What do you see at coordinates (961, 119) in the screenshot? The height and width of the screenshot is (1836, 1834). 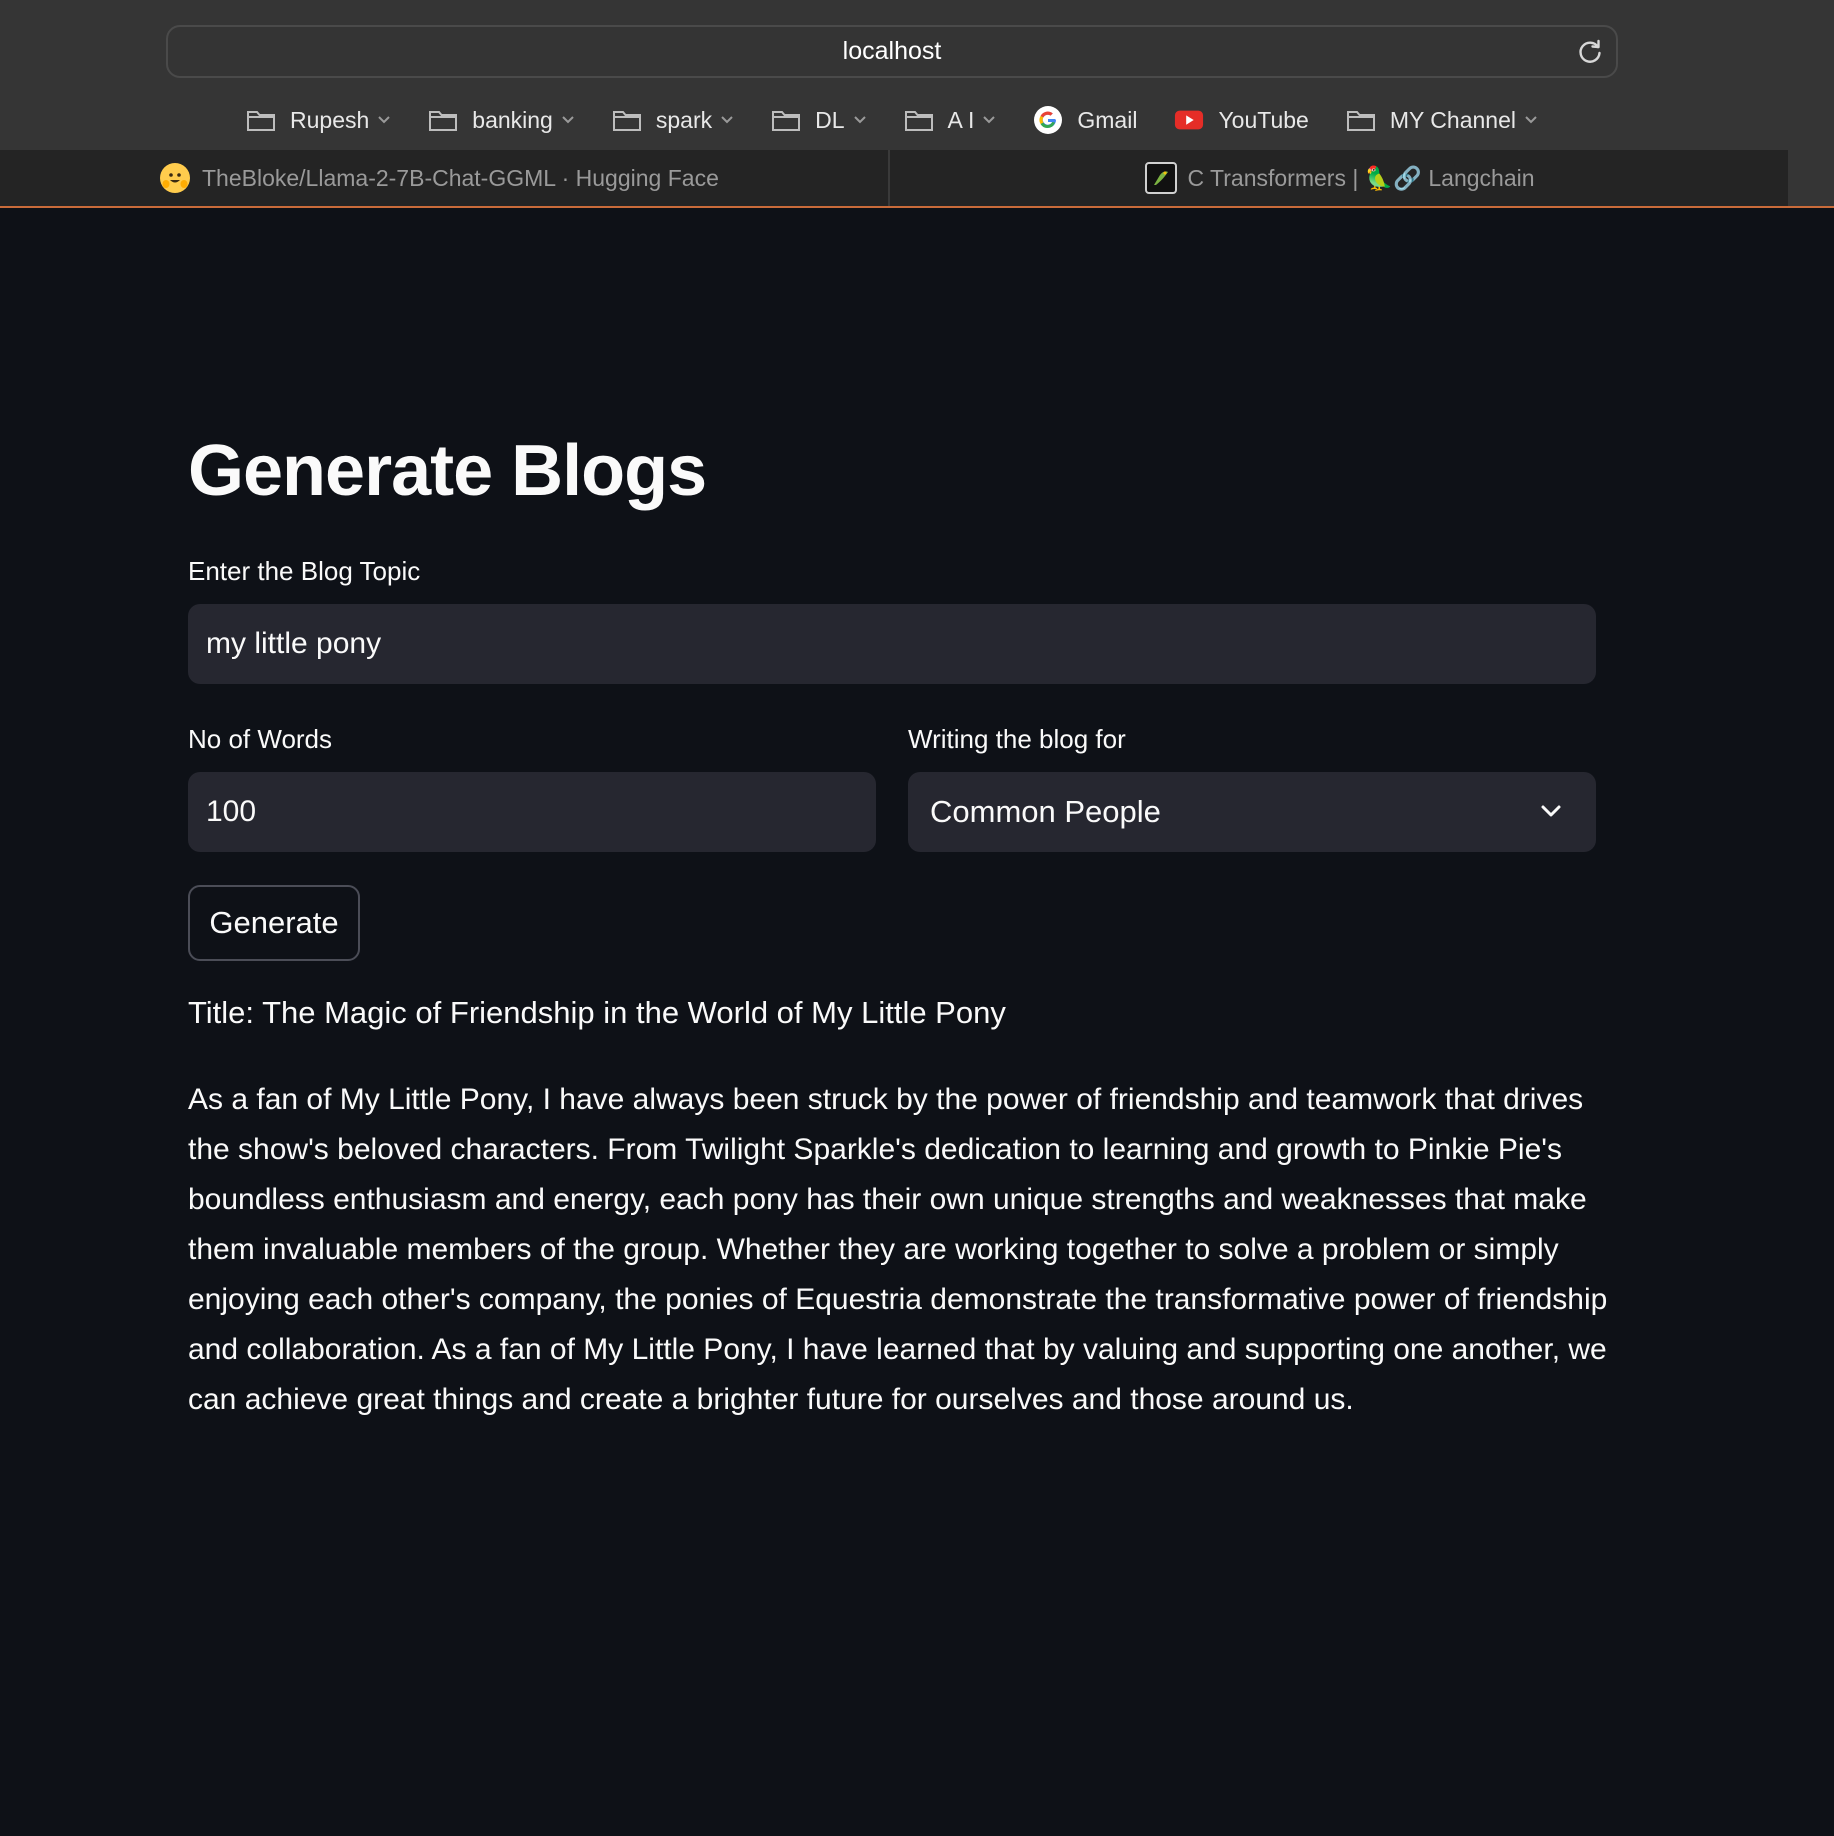 I see `bookmark-label: A I` at bounding box center [961, 119].